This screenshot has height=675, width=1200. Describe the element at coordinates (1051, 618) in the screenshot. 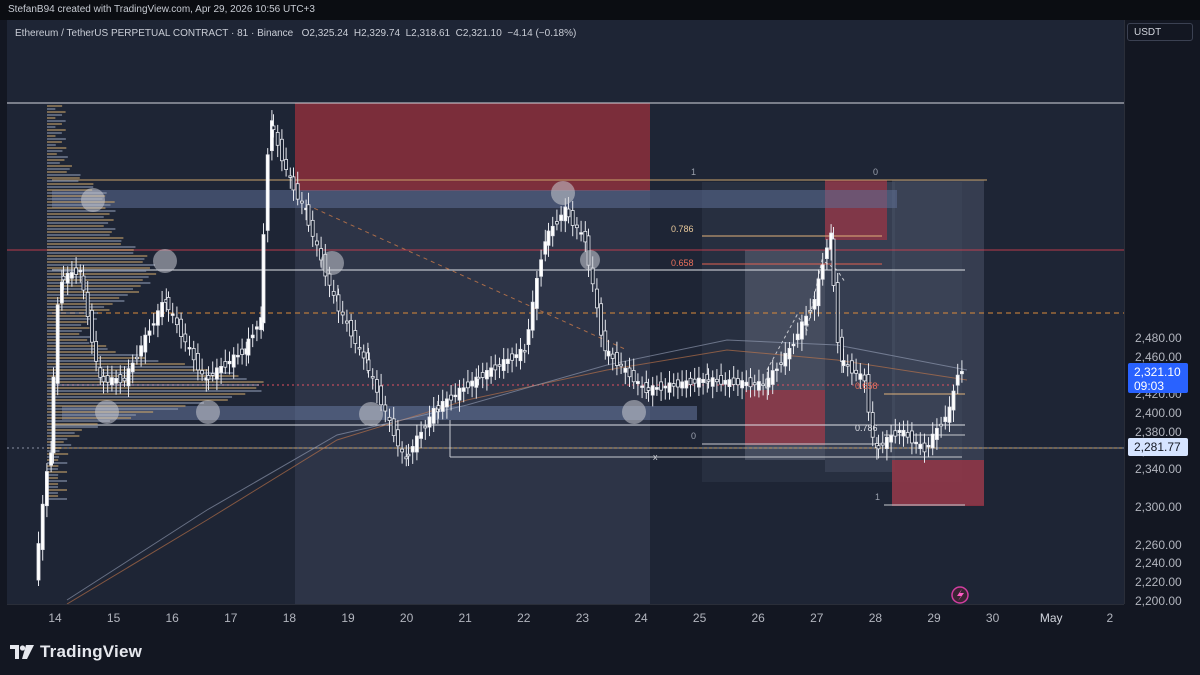

I see `time-tick-label: May` at that location.